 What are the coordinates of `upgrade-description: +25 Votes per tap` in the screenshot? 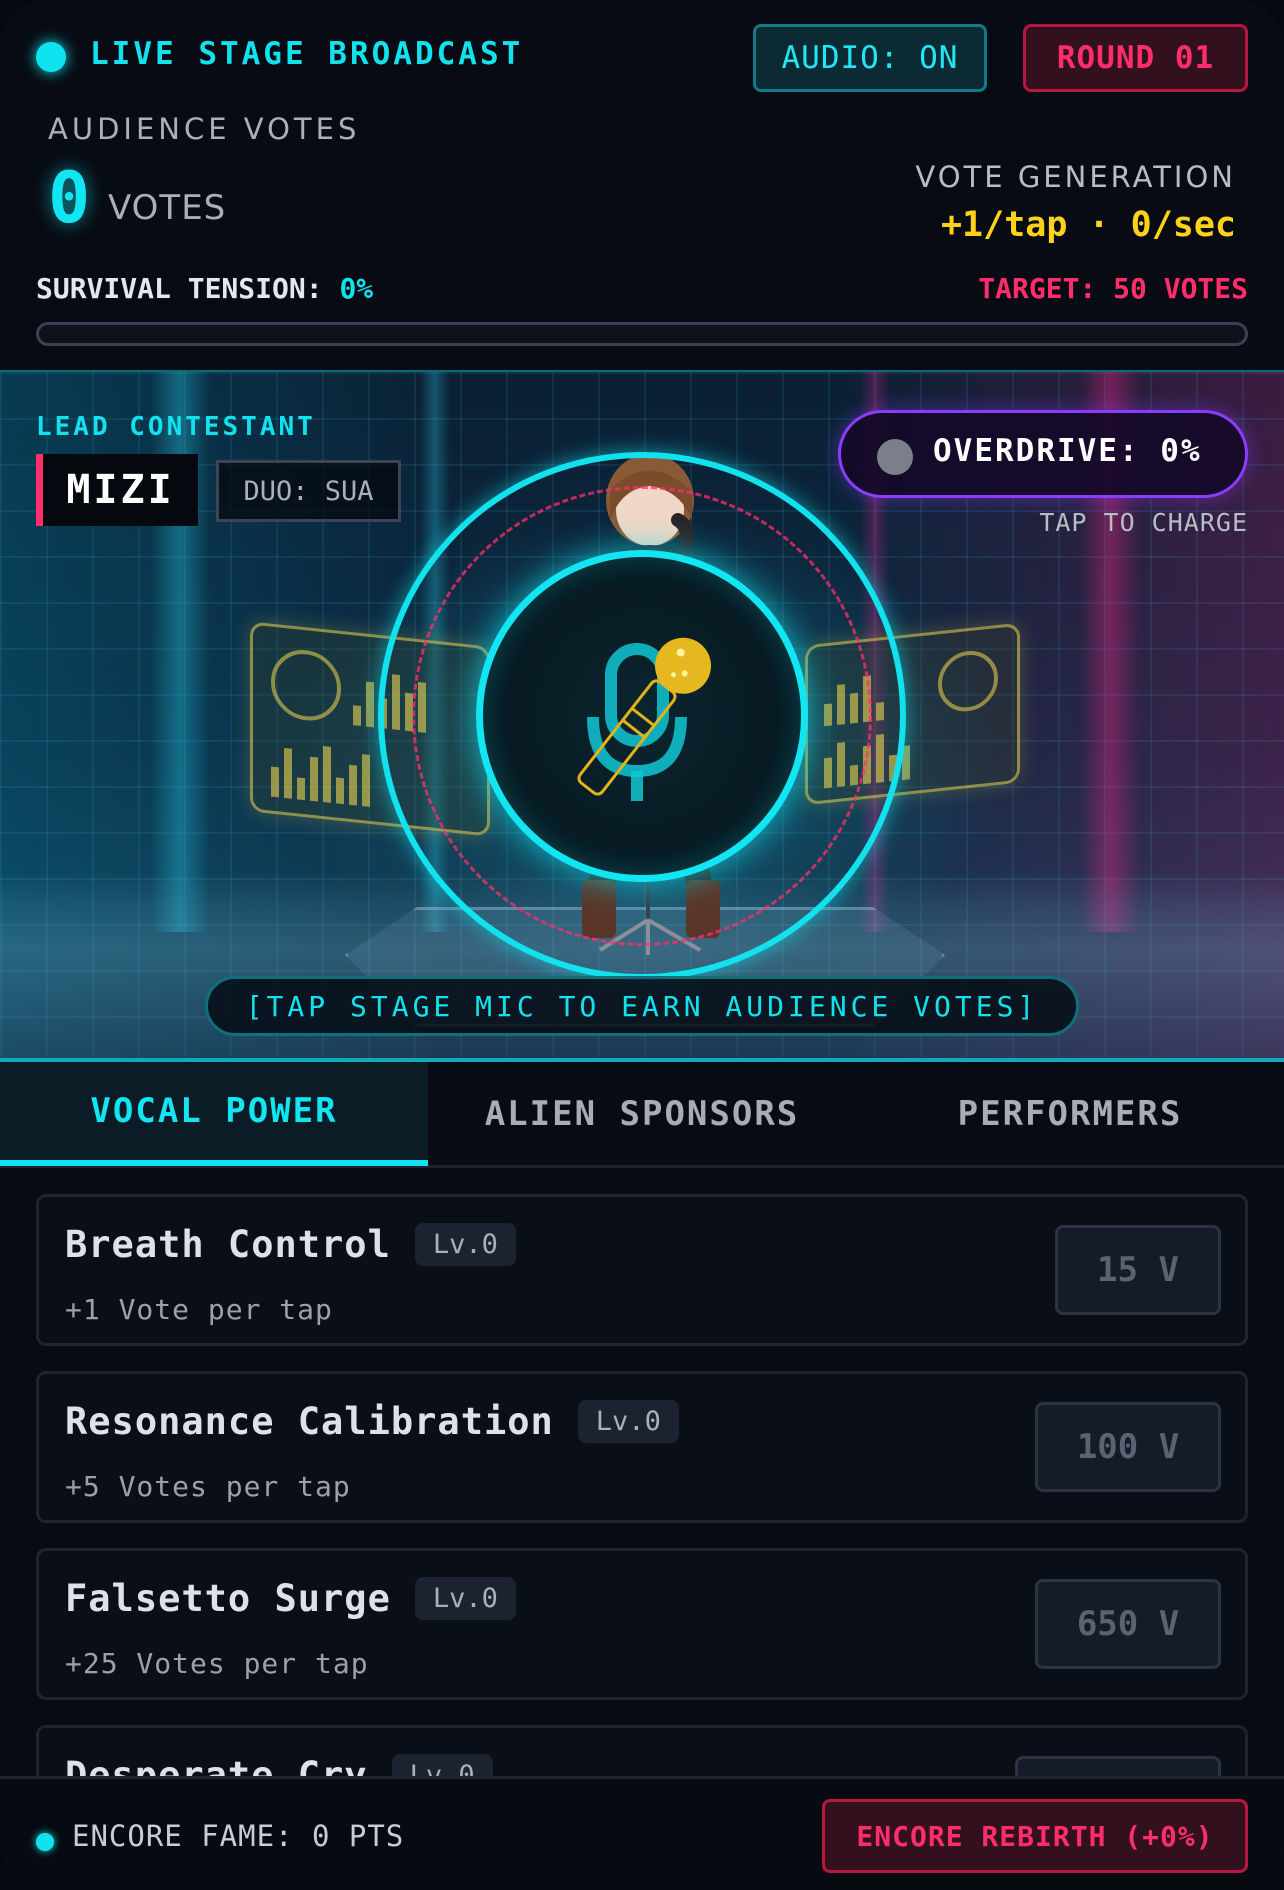 It's located at (217, 1663).